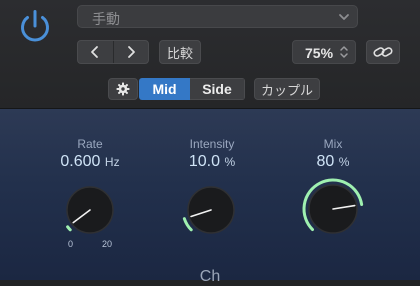  Describe the element at coordinates (210, 276) in the screenshot. I see `footer-label: Ch` at that location.